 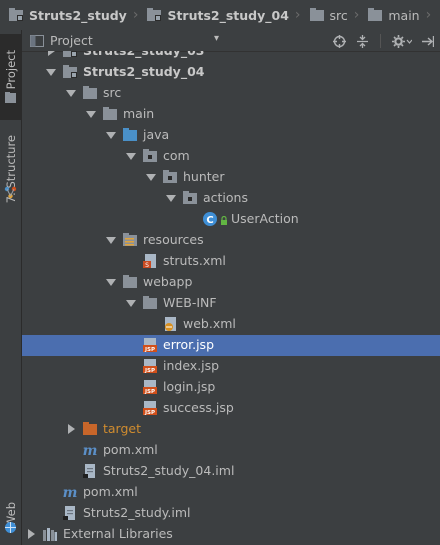 I want to click on tree-node-label: java, so click(x=156, y=134).